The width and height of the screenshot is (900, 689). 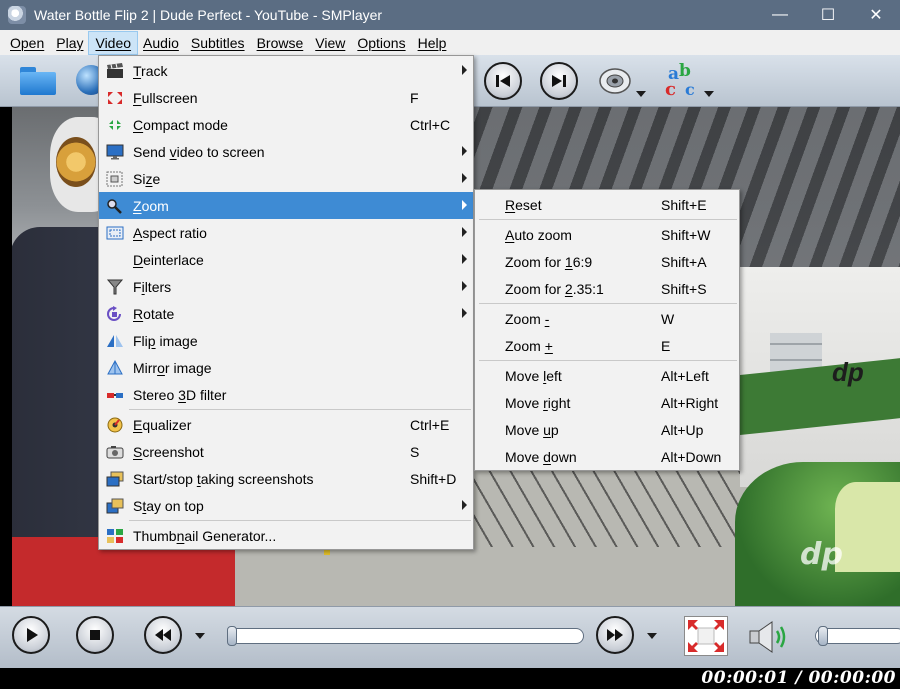 I want to click on video-menu-item-start-stop-taking-screenshots: Start/stop taking screenshots Shift+D, so click(x=286, y=478).